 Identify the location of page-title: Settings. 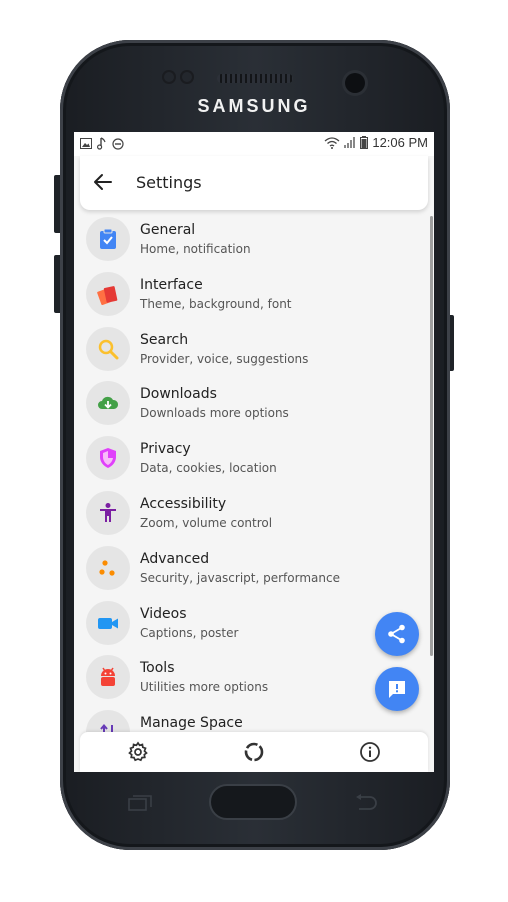
(169, 182).